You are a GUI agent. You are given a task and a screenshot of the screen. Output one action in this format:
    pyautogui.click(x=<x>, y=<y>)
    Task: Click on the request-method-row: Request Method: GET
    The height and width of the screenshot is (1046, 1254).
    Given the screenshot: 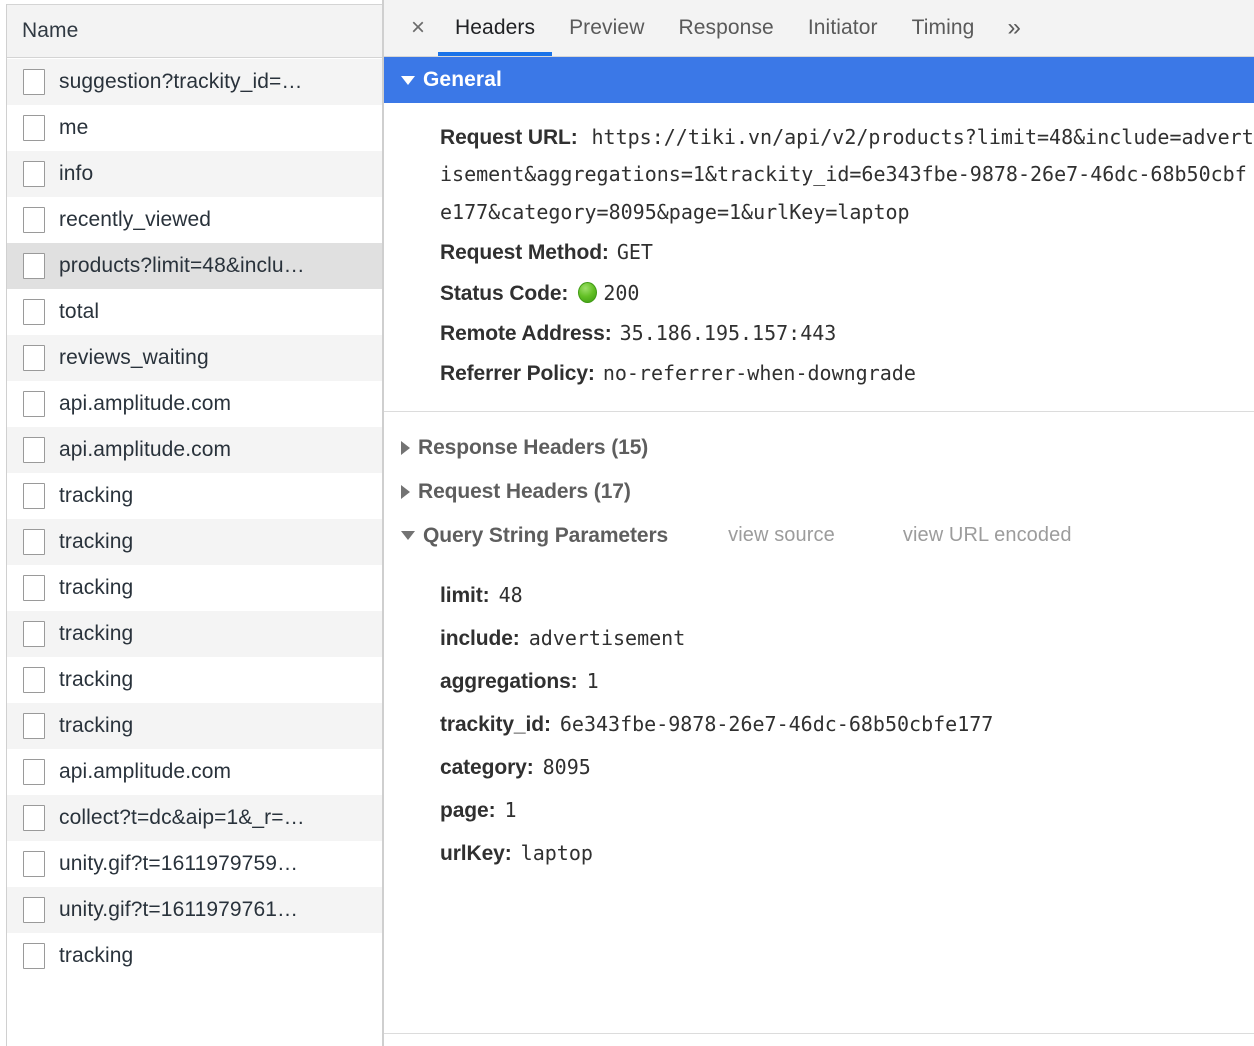 What is the action you would take?
    pyautogui.click(x=819, y=253)
    